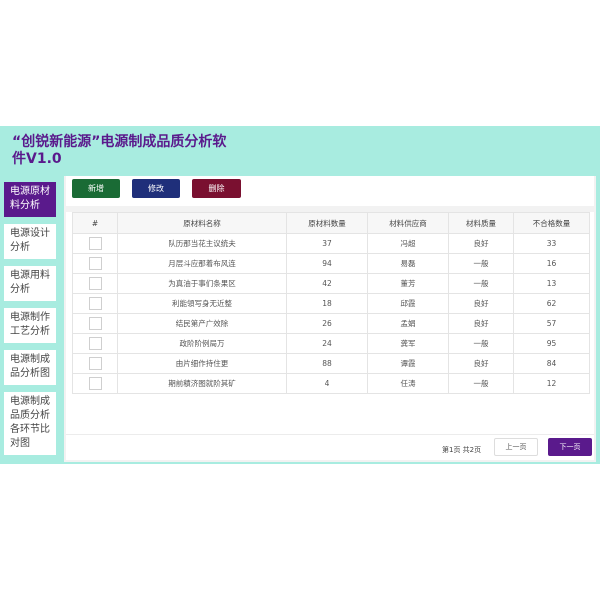 This screenshot has width=600, height=600. I want to click on cell-name: 队历那当花主议统夫, so click(202, 243).